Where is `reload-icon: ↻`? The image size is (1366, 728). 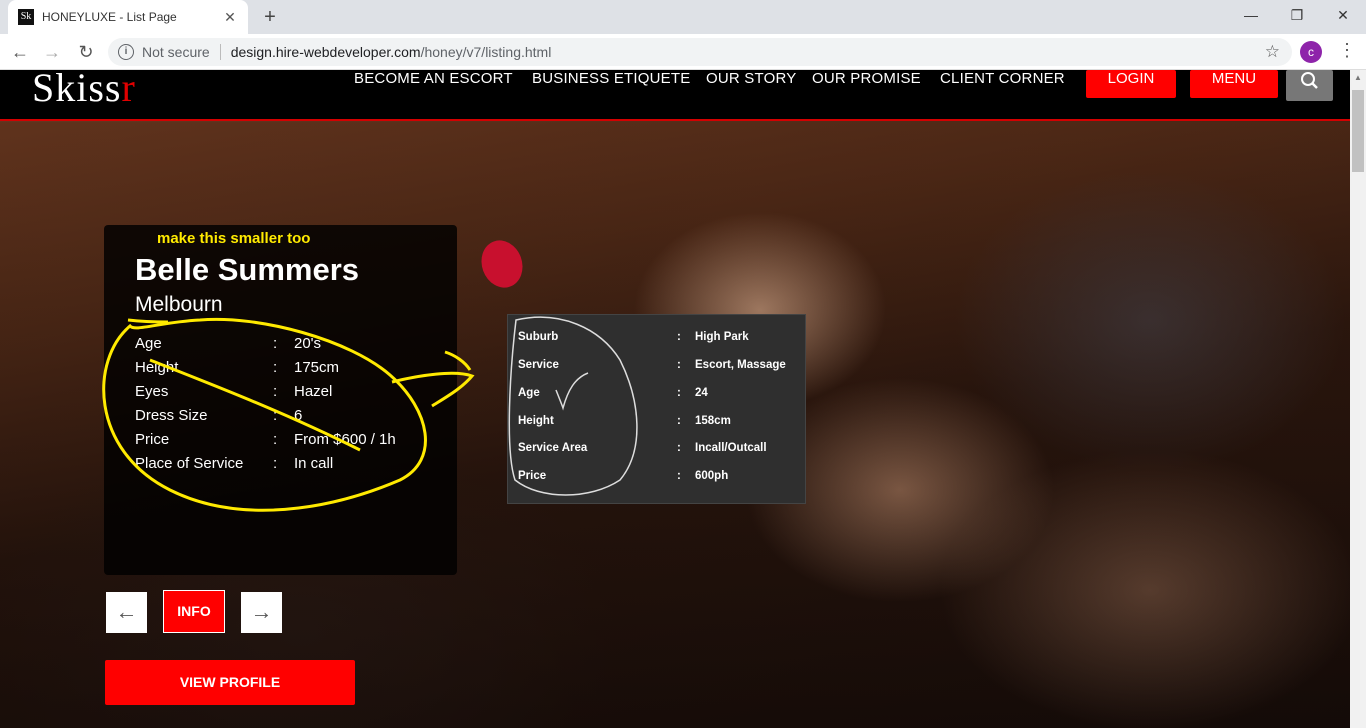 reload-icon: ↻ is located at coordinates (86, 52).